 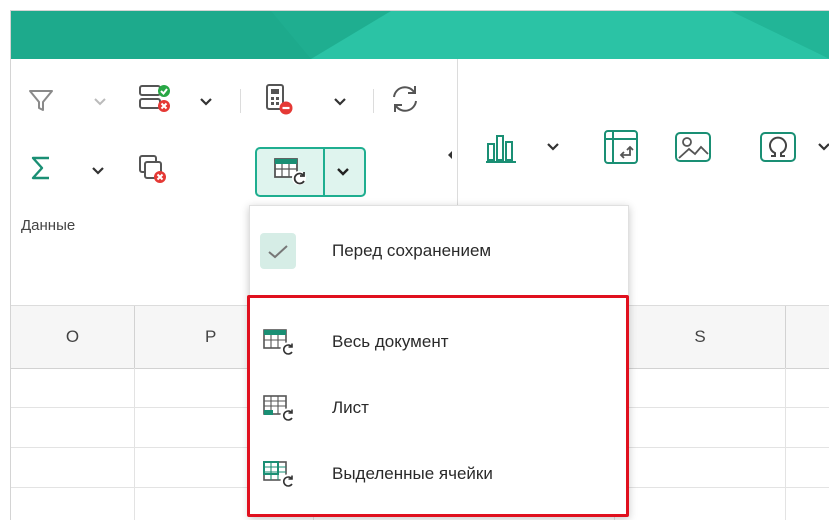 I want to click on title-bar, so click(x=420, y=35).